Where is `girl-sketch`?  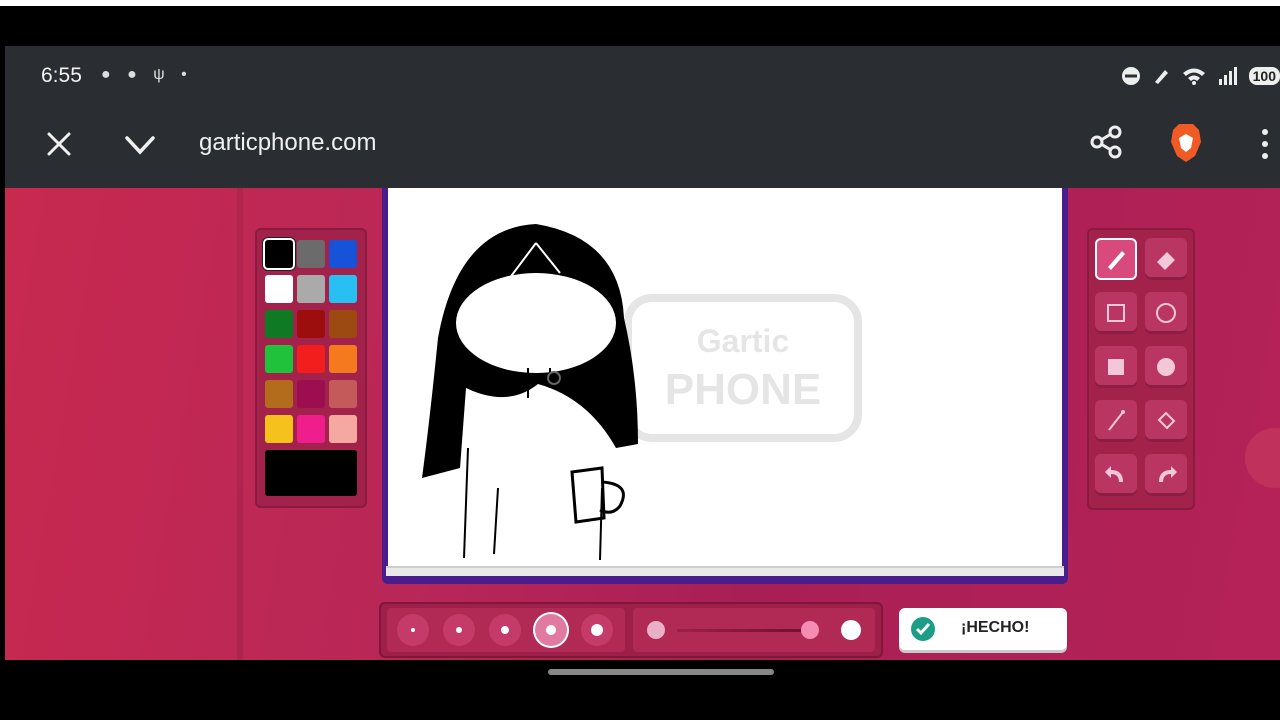 girl-sketch is located at coordinates (530, 392).